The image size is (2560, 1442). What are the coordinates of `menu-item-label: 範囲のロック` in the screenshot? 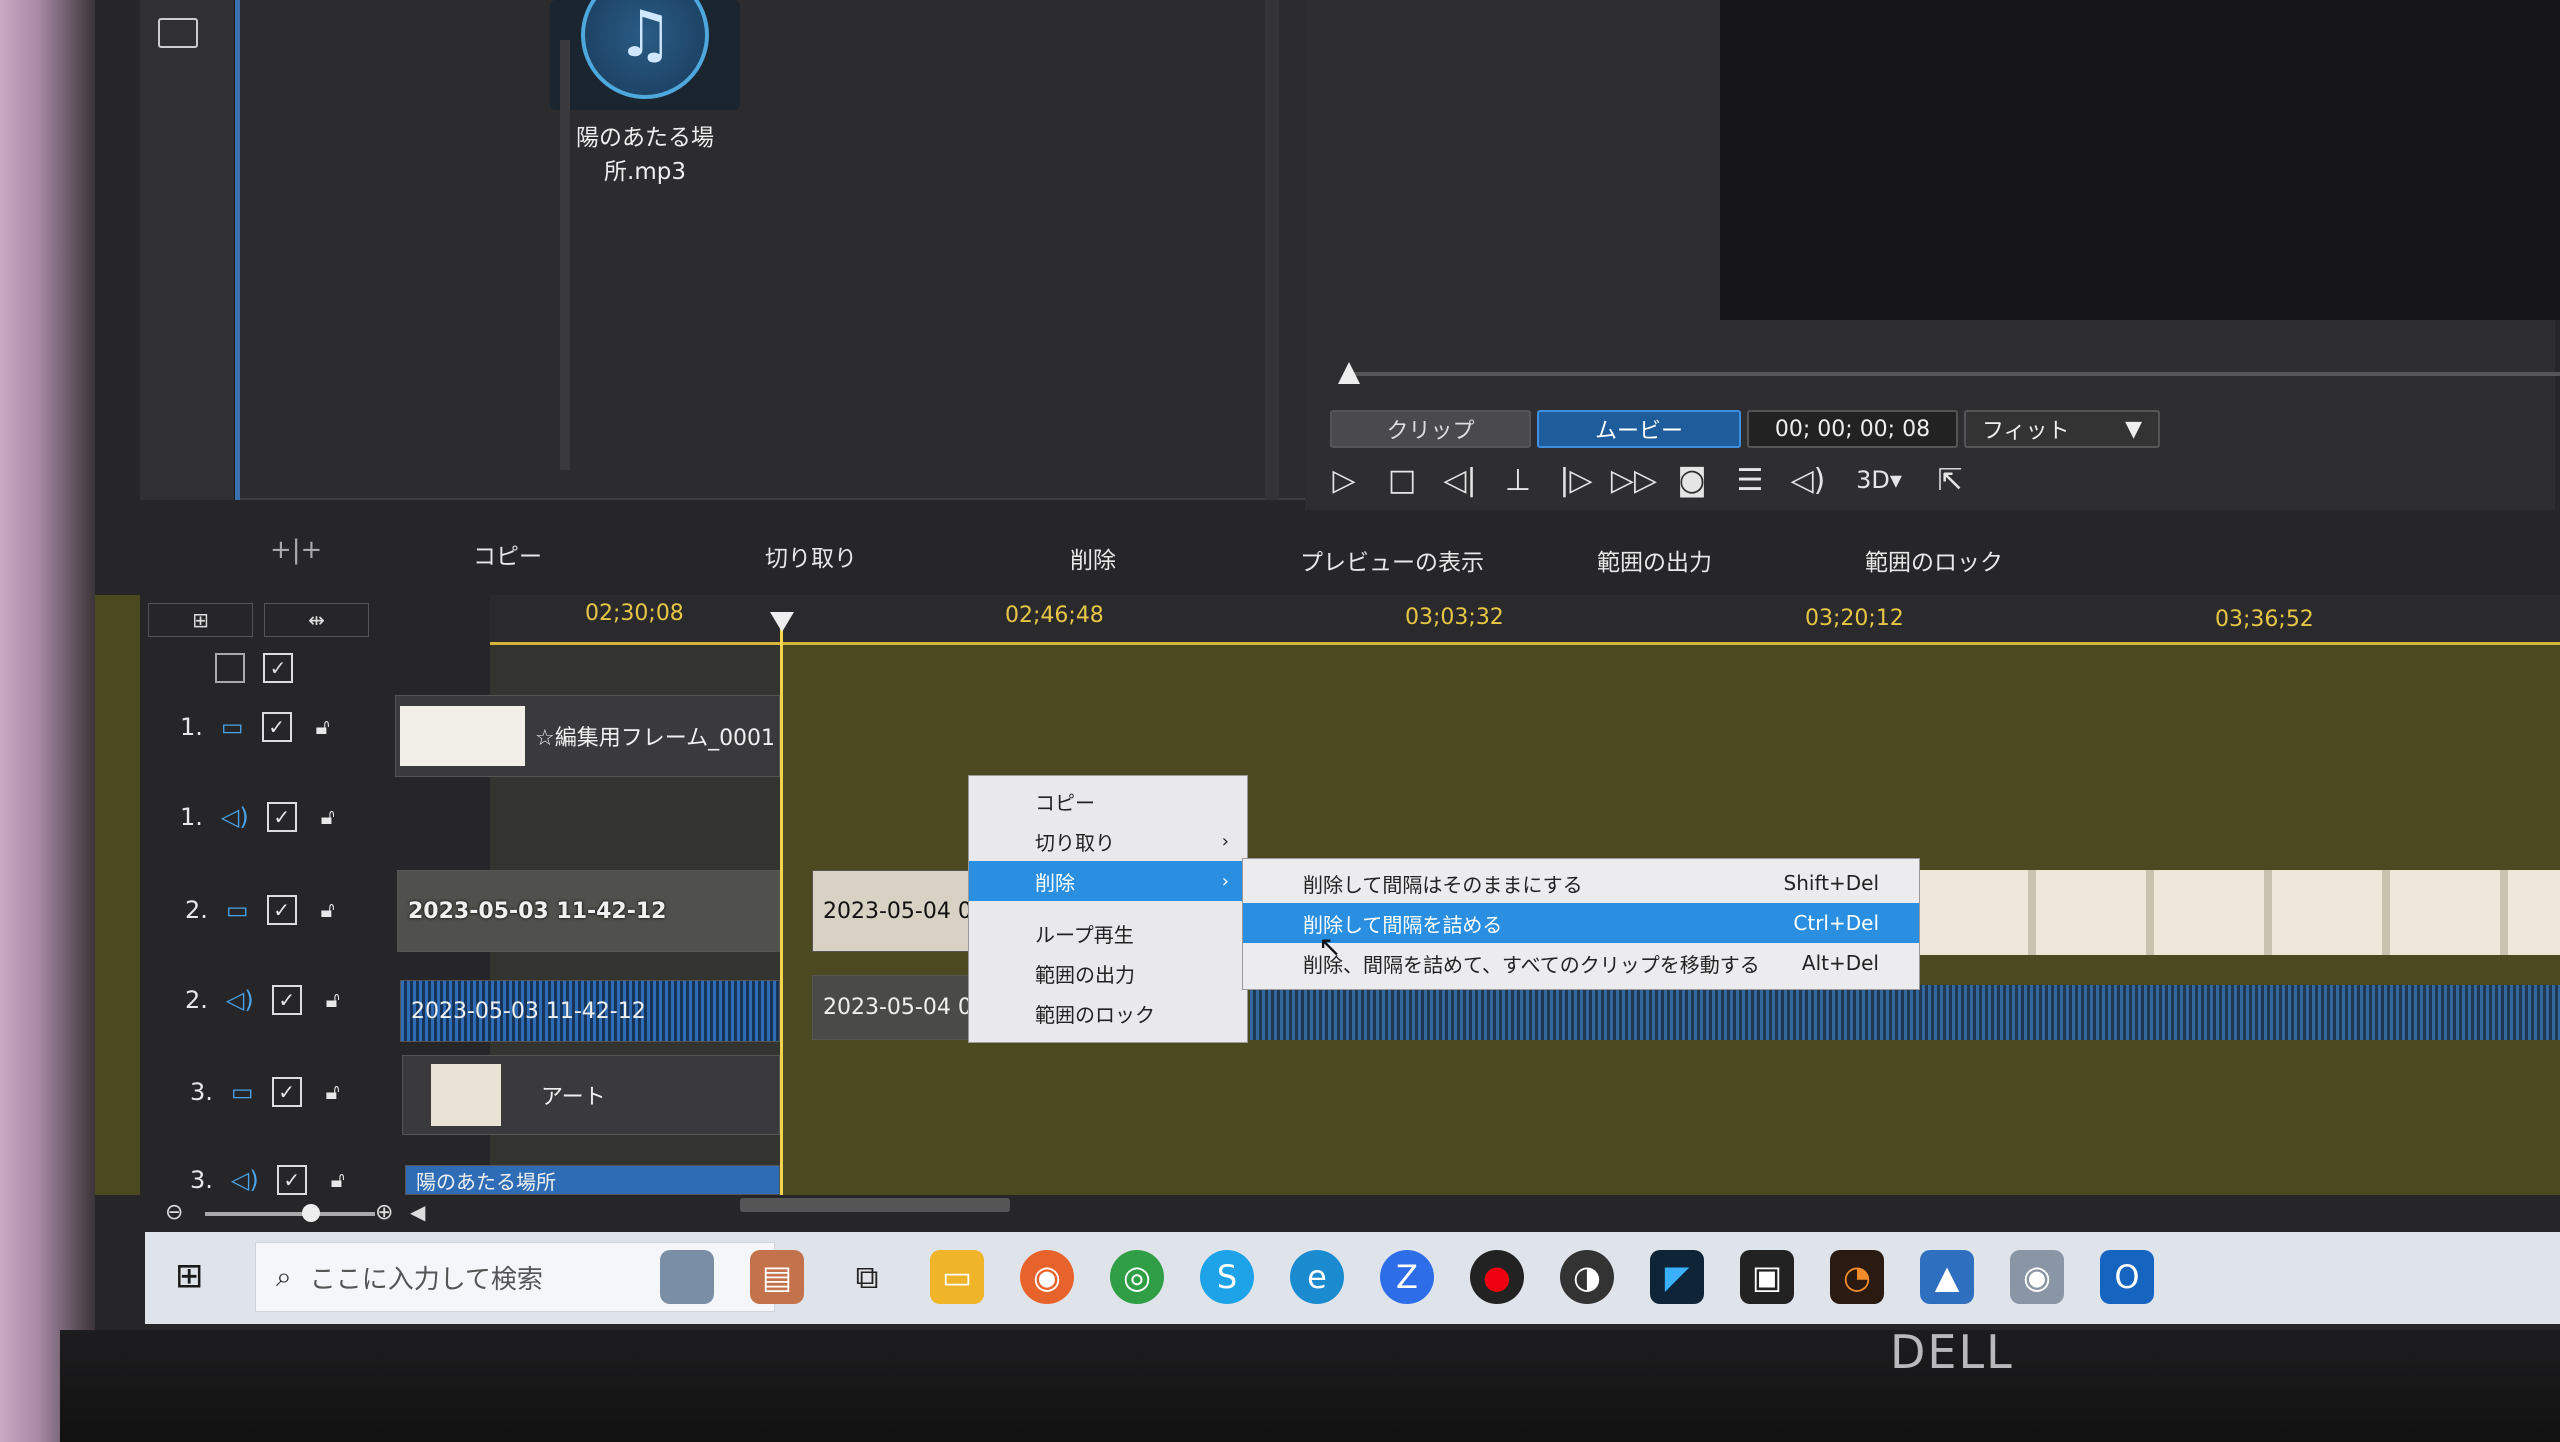 It's located at (1095, 1014).